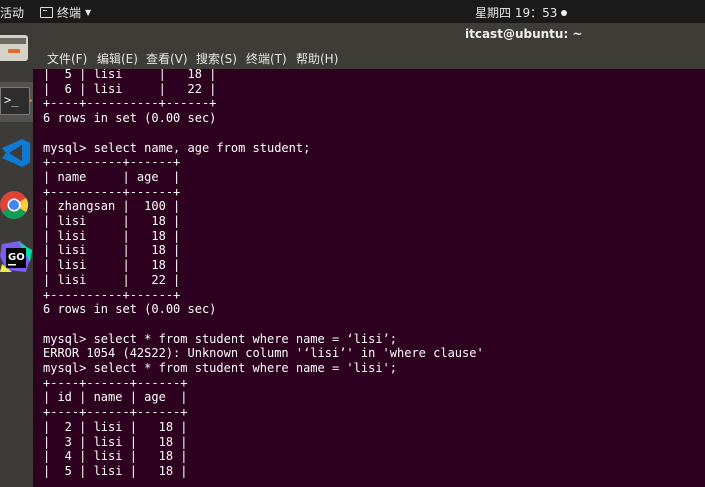 The height and width of the screenshot is (487, 705). I want to click on activities-button: 活动, so click(12, 12).